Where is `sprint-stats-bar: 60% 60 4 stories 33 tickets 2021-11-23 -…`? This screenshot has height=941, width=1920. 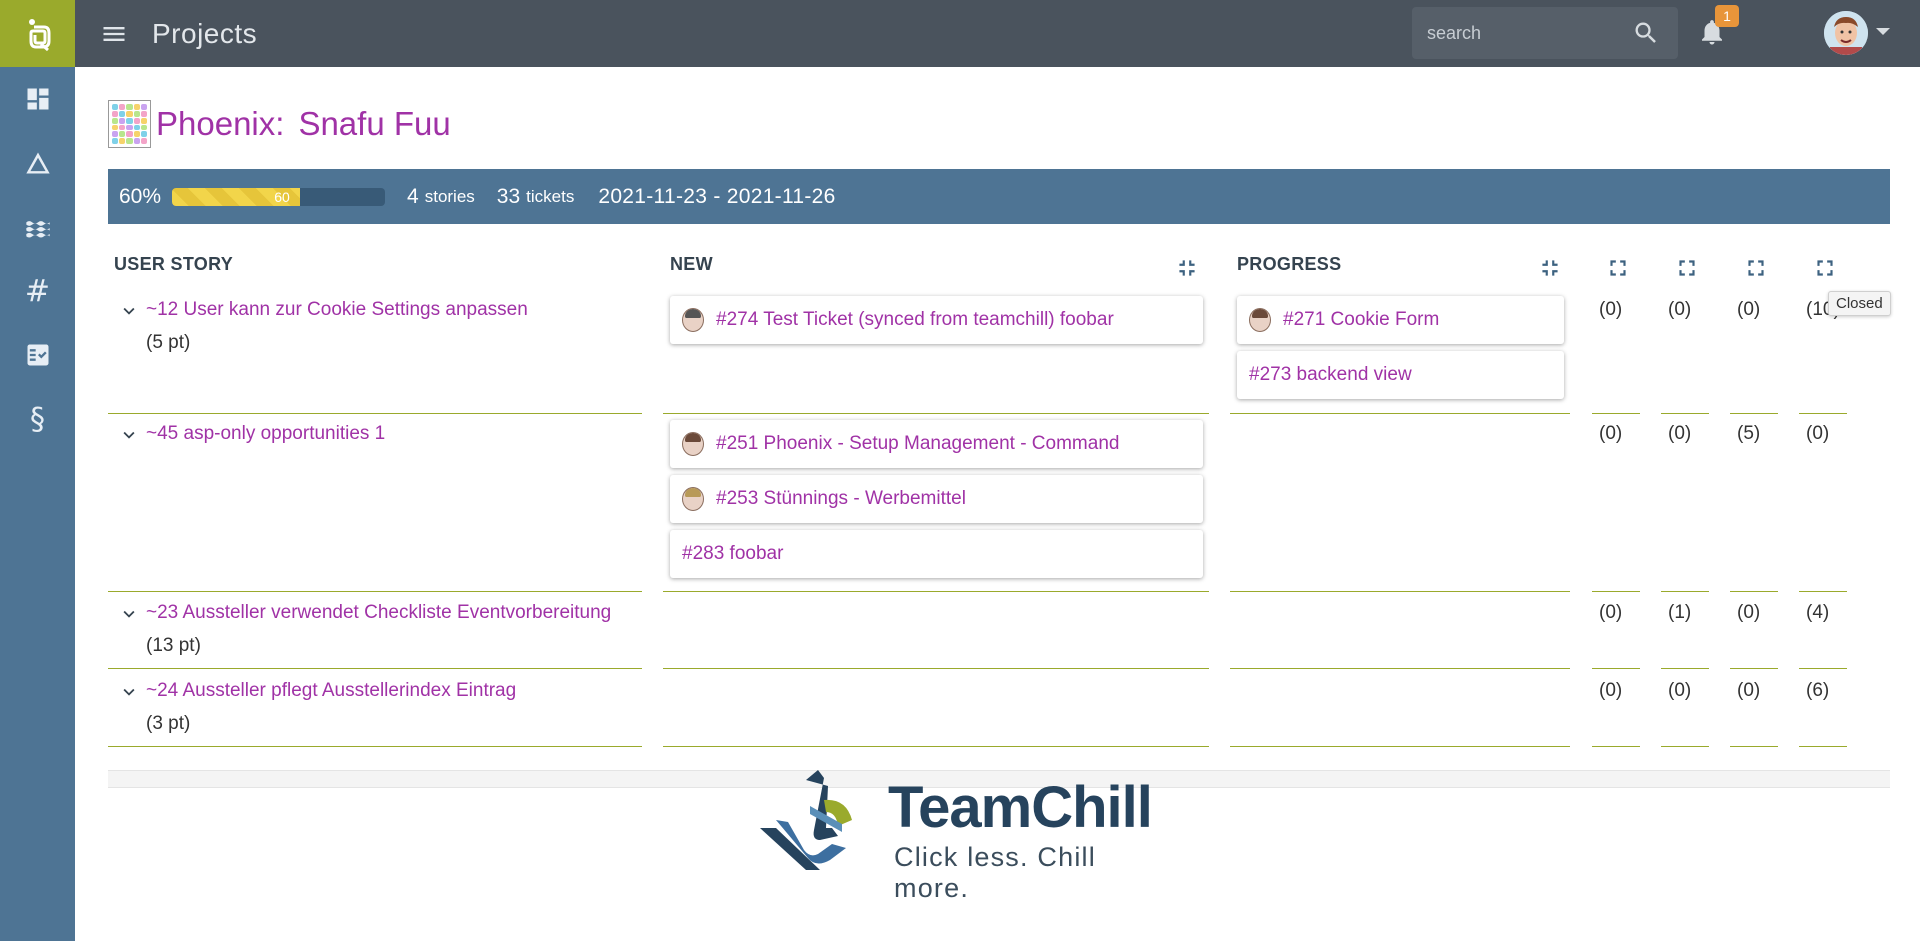
sprint-stats-bar: 60% 60 4 stories 33 tickets 2021-11-23 -… is located at coordinates (999, 196).